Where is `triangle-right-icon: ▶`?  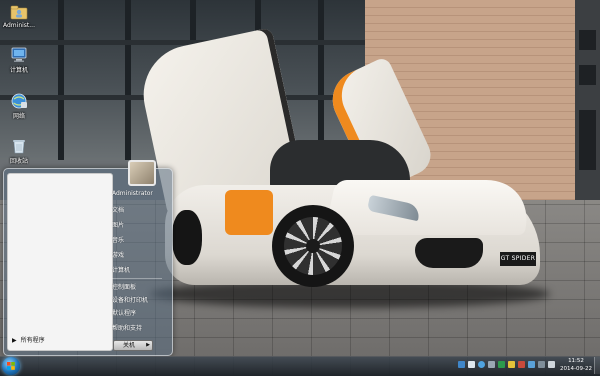 triangle-right-icon: ▶ is located at coordinates (14, 340).